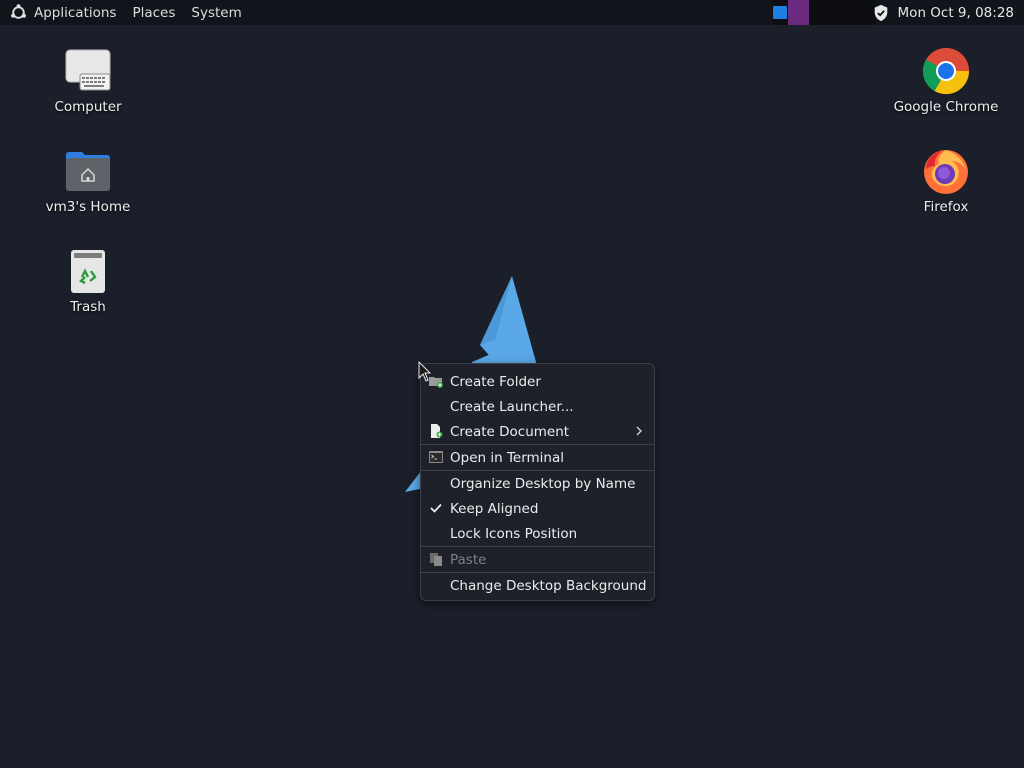 The width and height of the screenshot is (1024, 768). What do you see at coordinates (946, 71) in the screenshot?
I see `chrome-icon` at bounding box center [946, 71].